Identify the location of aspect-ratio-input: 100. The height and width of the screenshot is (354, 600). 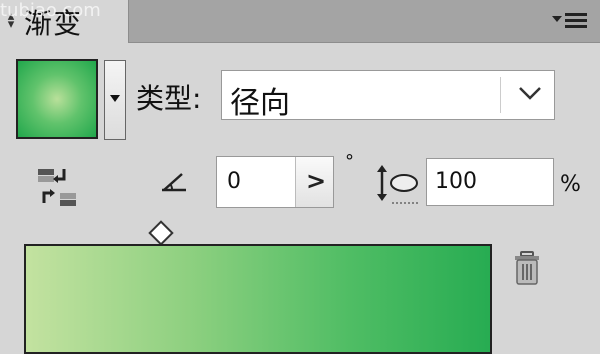
(490, 182).